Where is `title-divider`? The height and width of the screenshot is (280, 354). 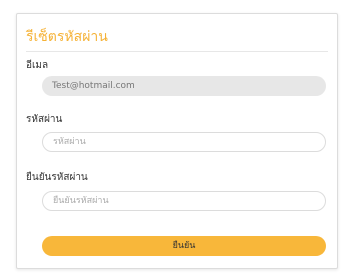
title-divider is located at coordinates (177, 51).